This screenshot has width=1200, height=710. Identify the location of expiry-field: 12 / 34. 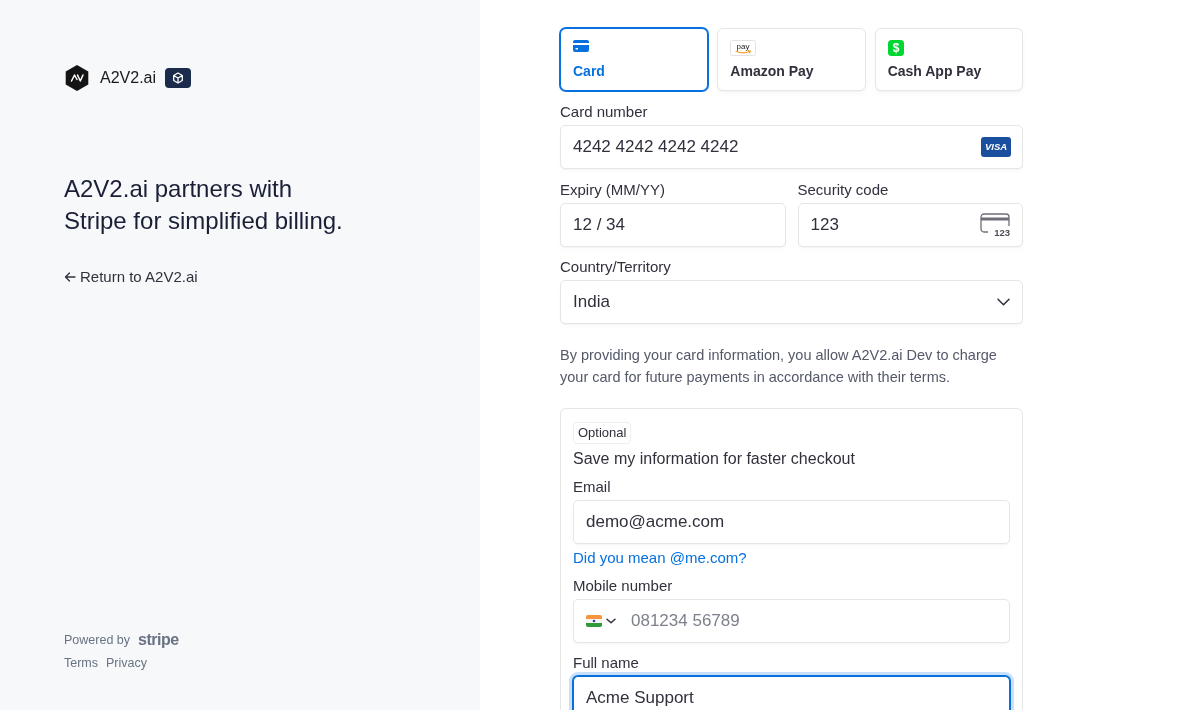
(673, 225).